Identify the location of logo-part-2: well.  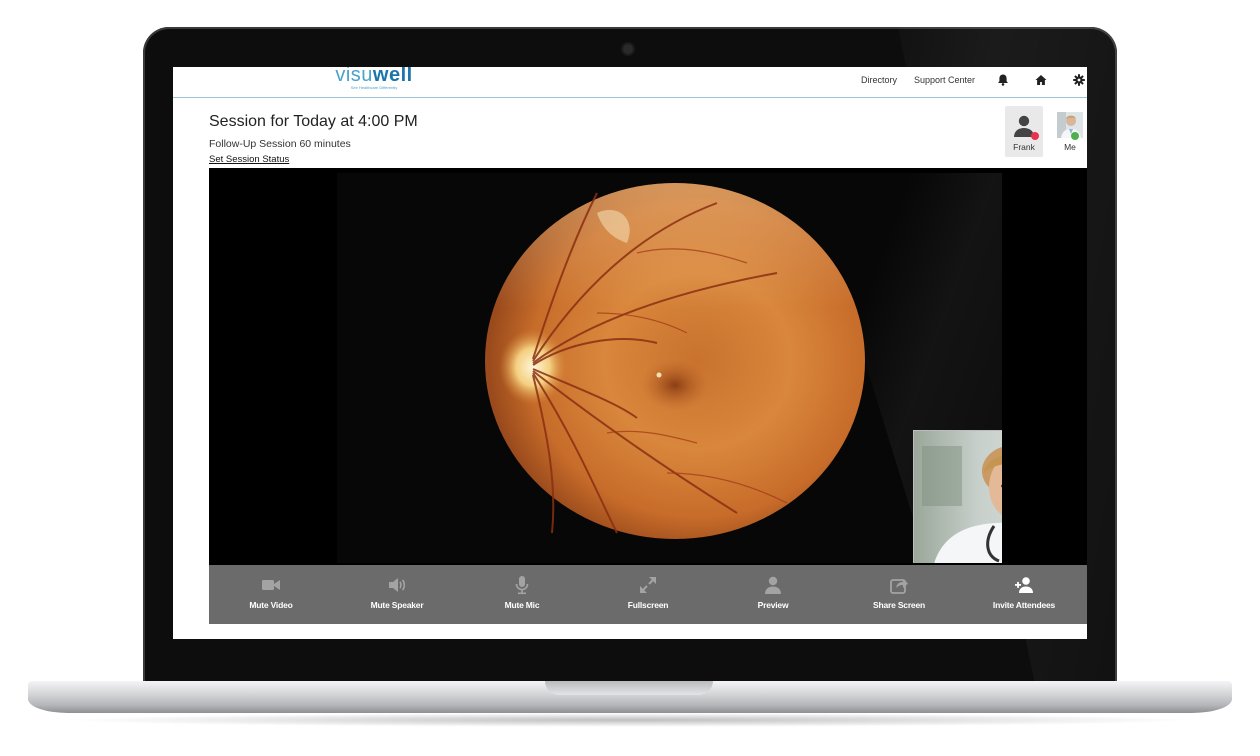
(392, 76).